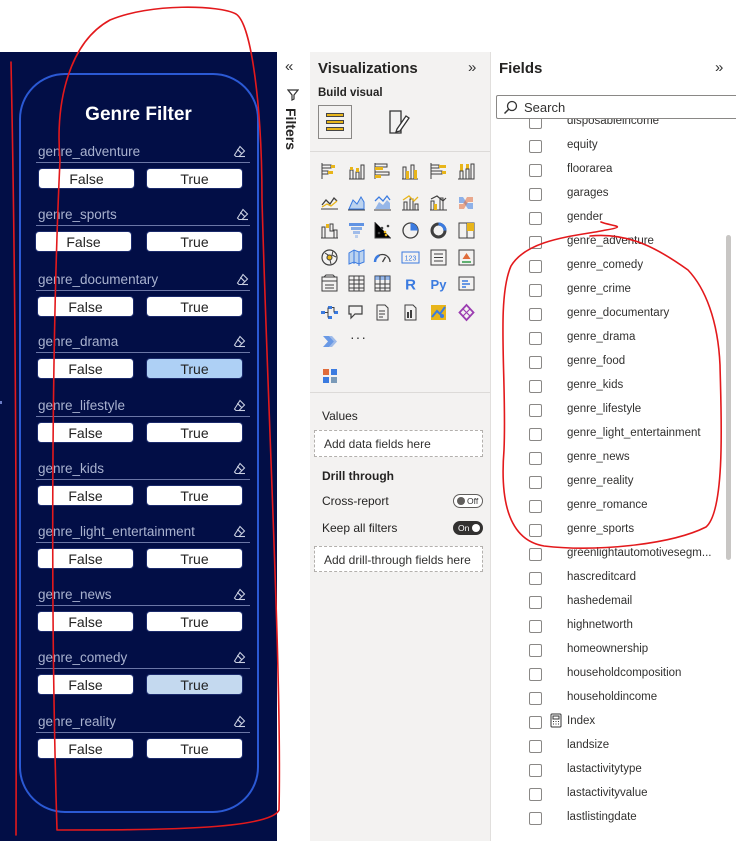 Image resolution: width=736 pixels, height=841 pixels. What do you see at coordinates (438, 312) in the screenshot?
I see `arcgis-map-icon` at bounding box center [438, 312].